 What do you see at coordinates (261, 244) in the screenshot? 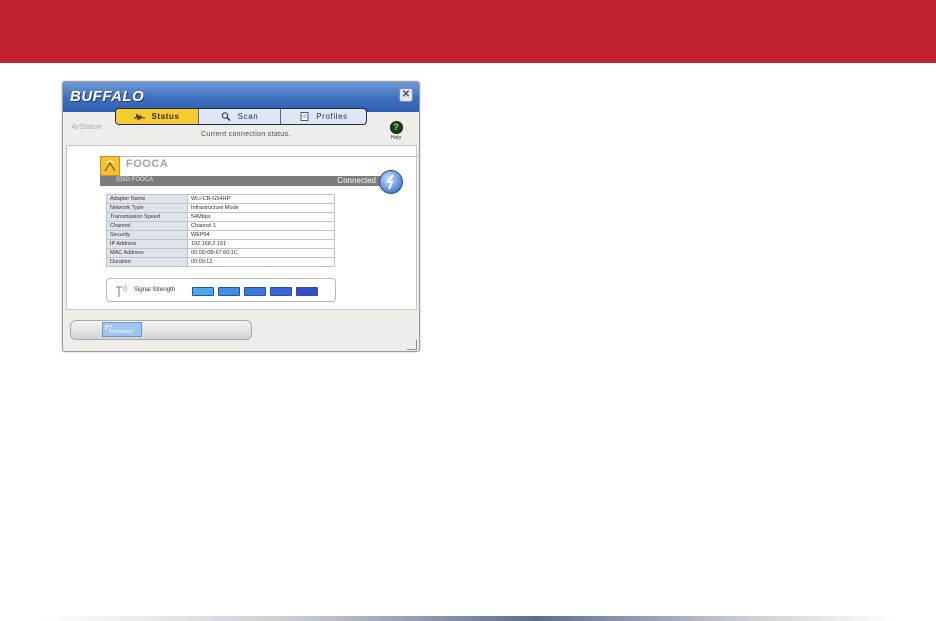
I see `detail-value: 192.168.2.151` at bounding box center [261, 244].